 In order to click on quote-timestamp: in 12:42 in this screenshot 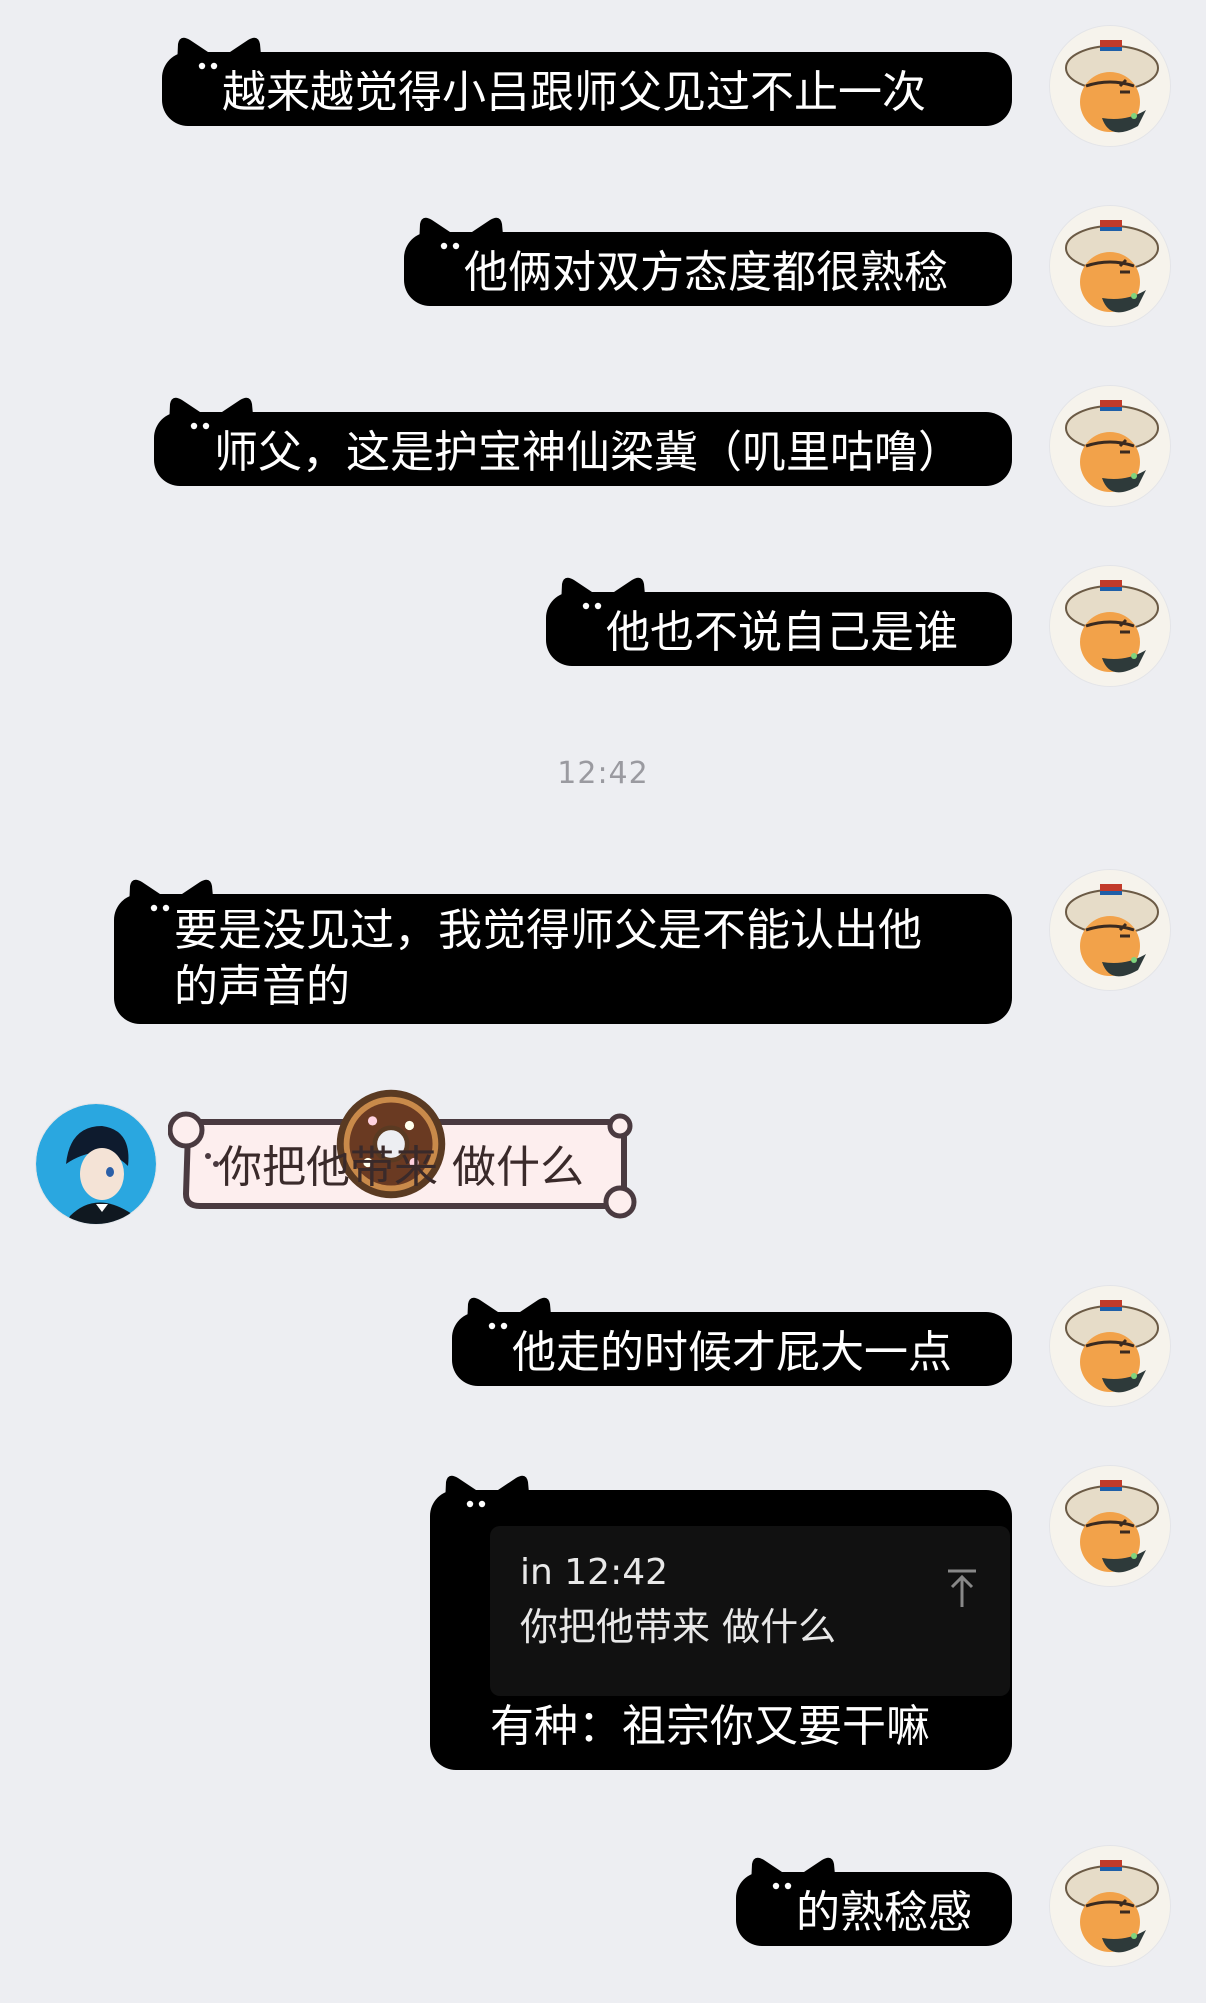, I will do `click(594, 1572)`.